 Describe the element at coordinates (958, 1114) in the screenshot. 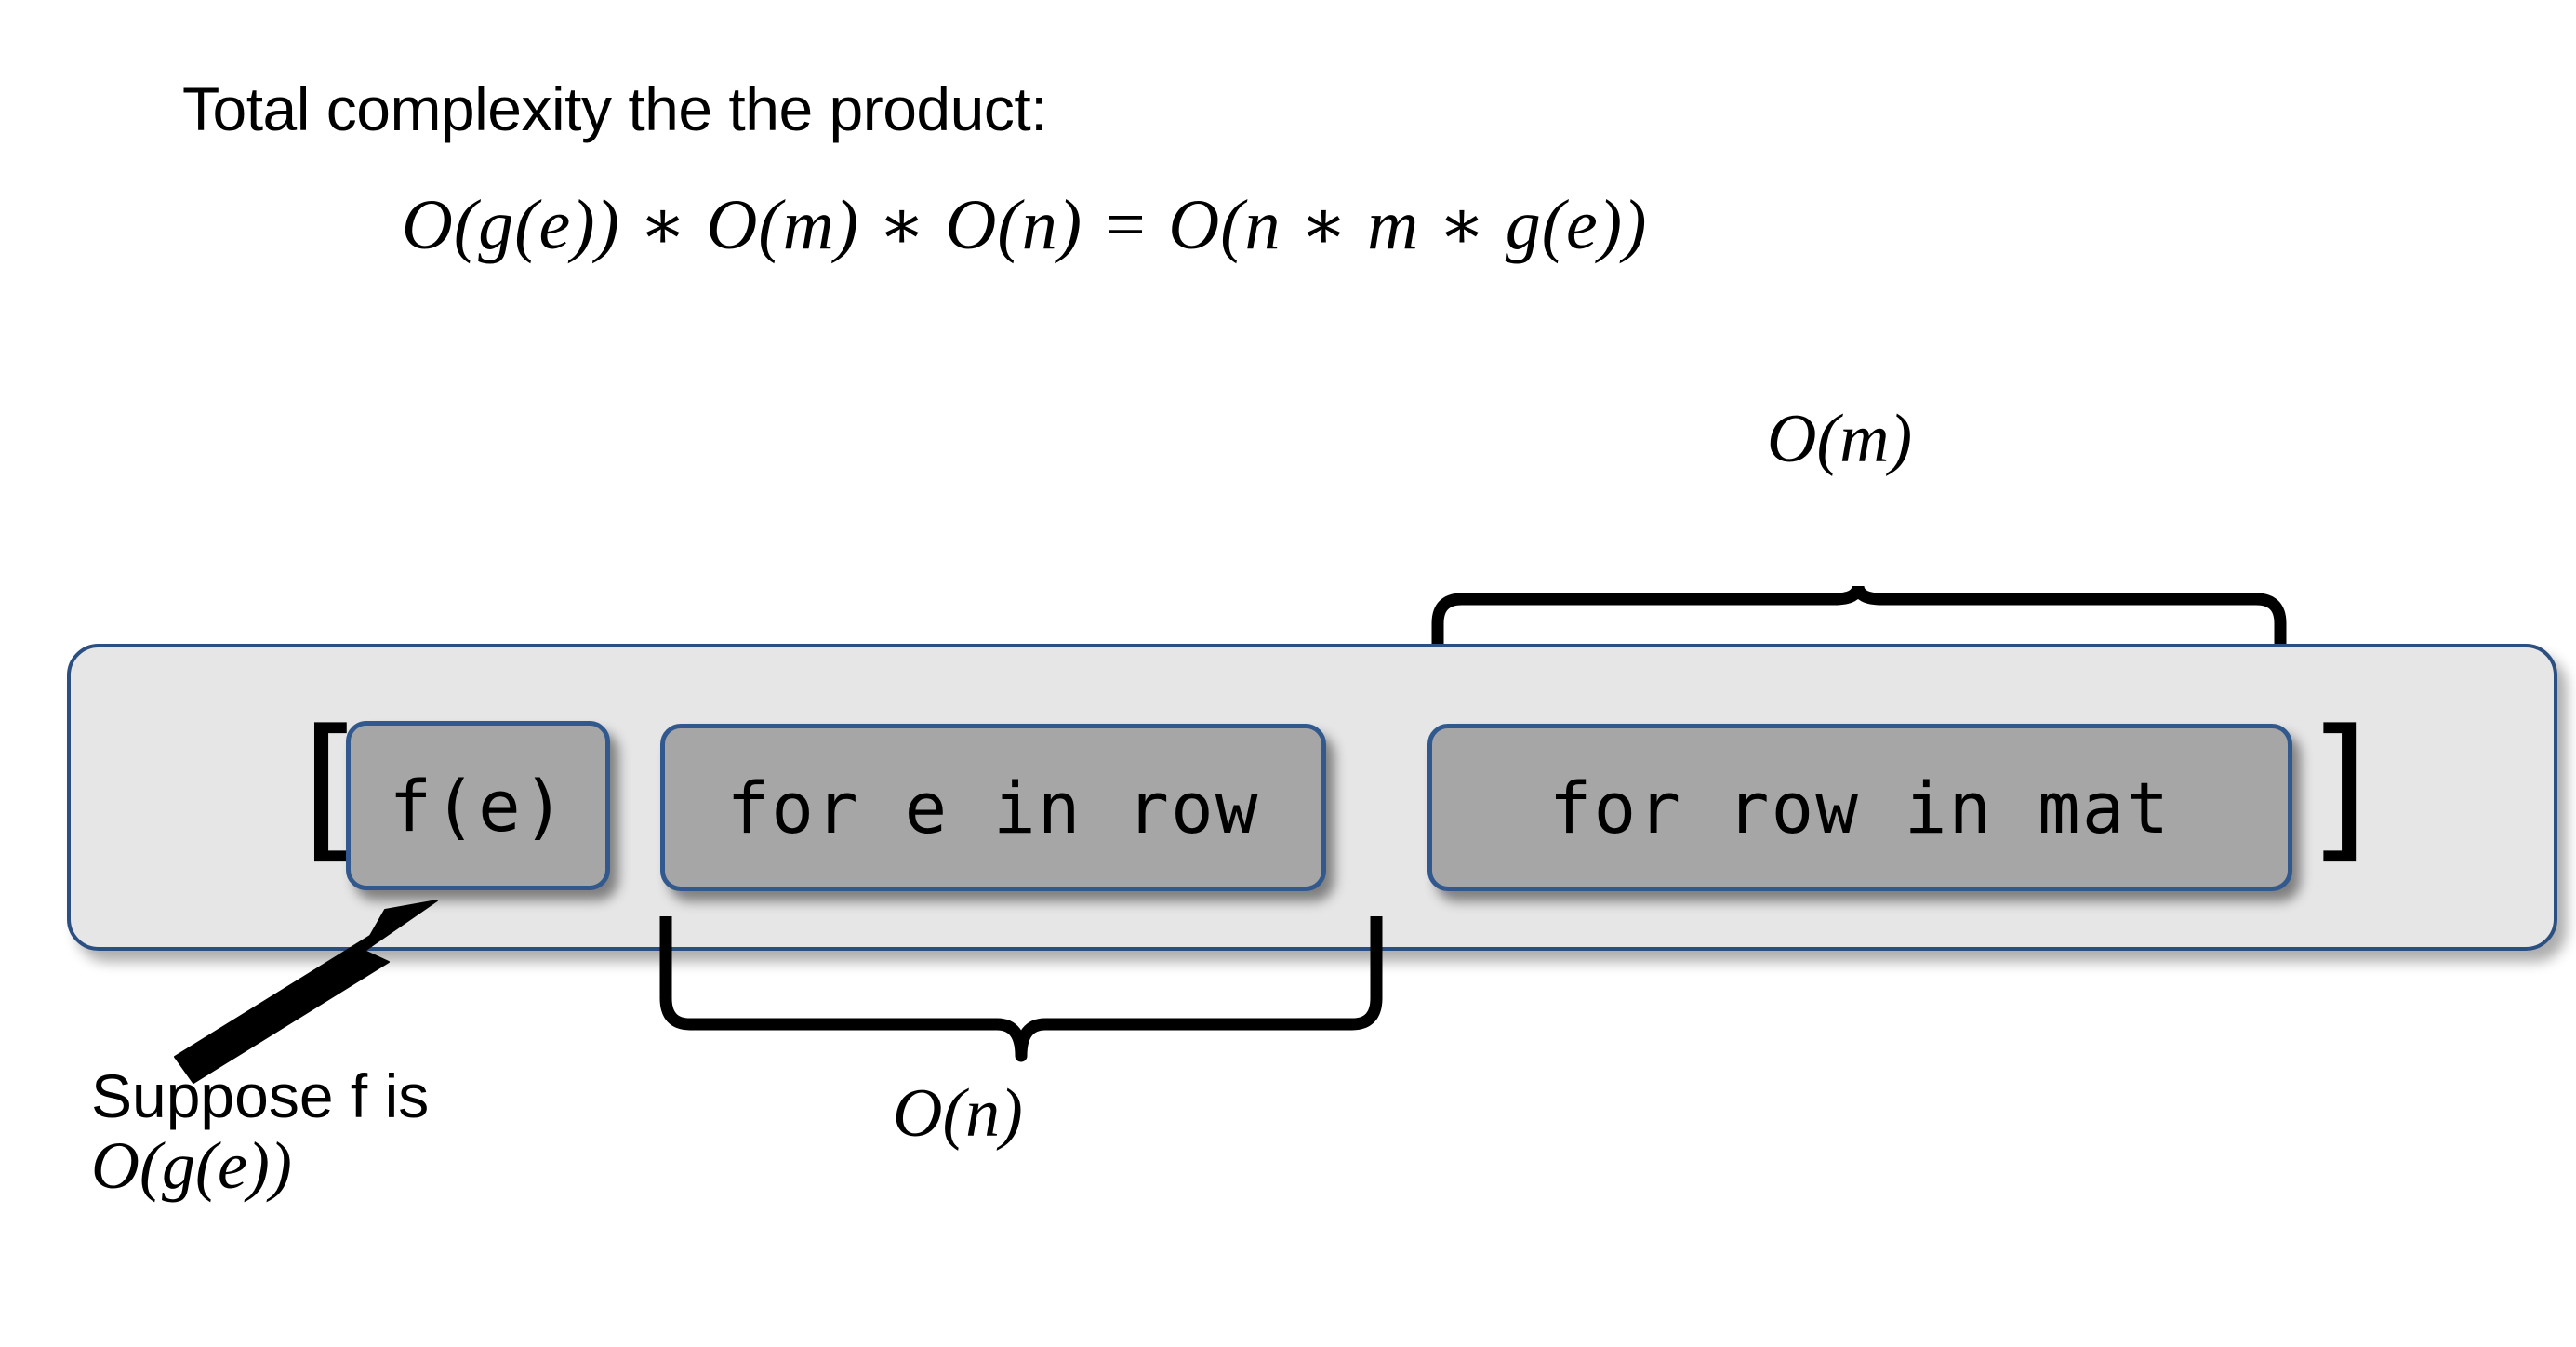

I see `brace-inner-loop-label: O(n)` at that location.